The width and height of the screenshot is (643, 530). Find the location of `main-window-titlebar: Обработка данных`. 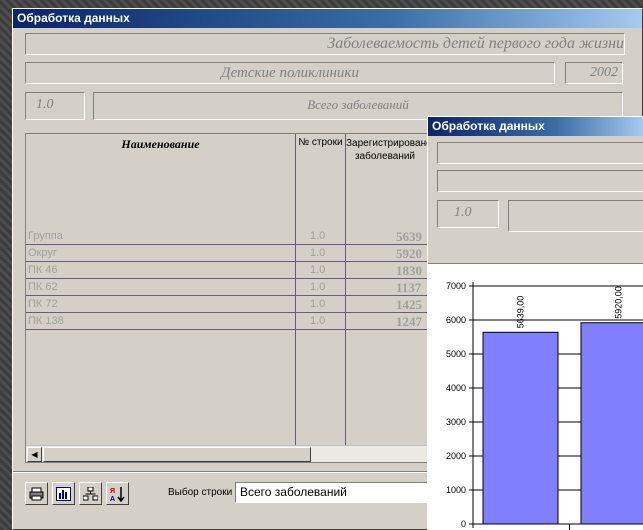

main-window-titlebar: Обработка данных is located at coordinates (327, 18).